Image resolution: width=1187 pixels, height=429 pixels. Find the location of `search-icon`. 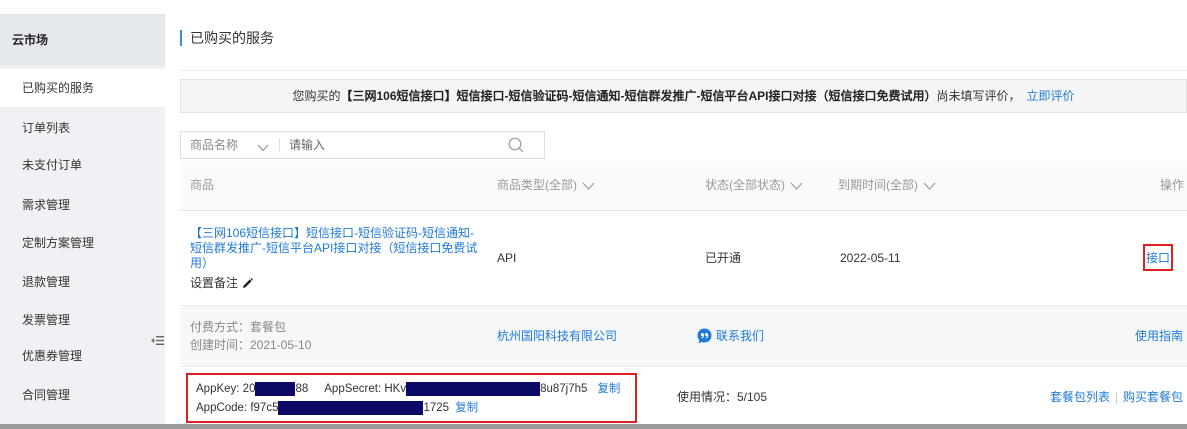

search-icon is located at coordinates (516, 146).